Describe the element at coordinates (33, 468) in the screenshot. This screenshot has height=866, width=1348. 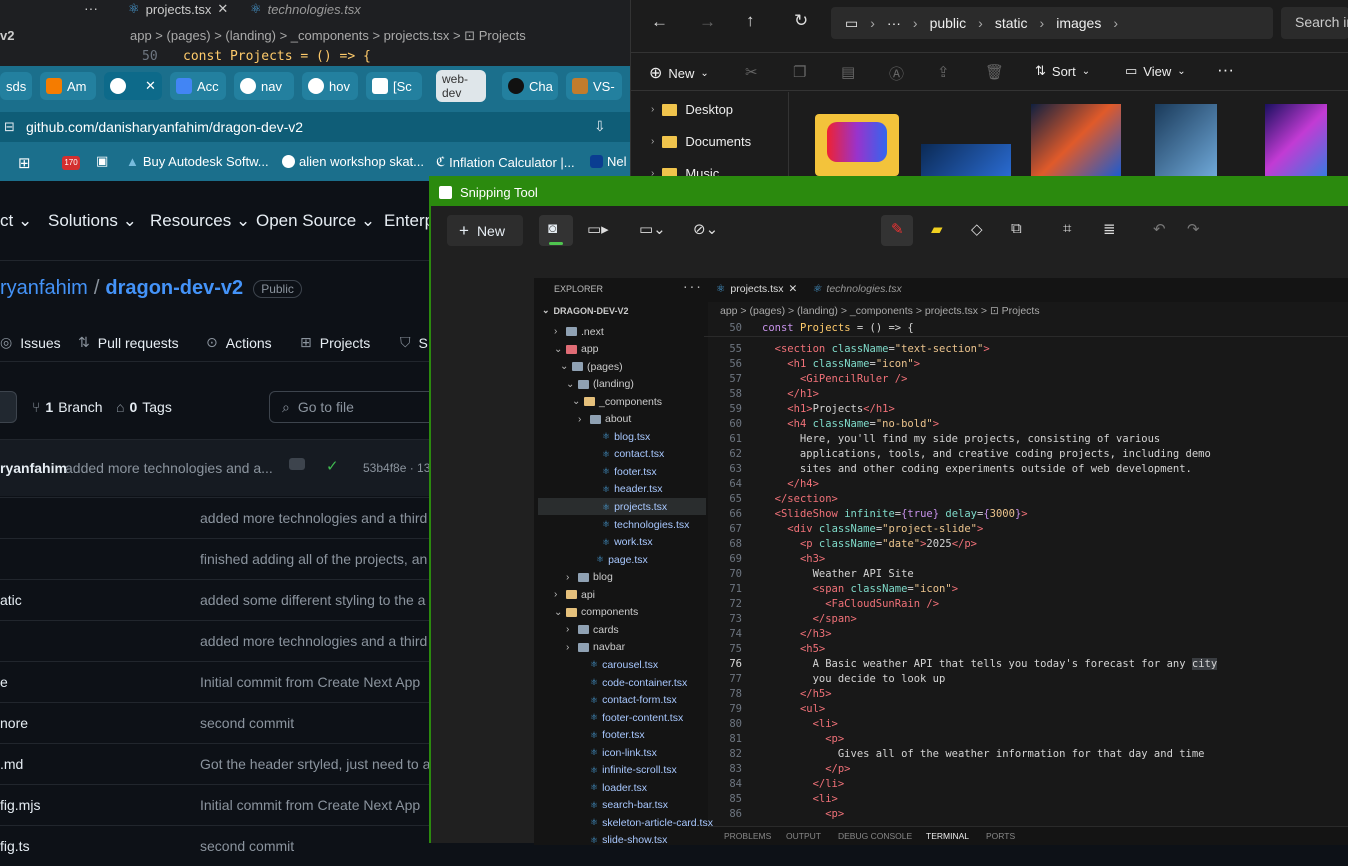
I see `commit-author: ryanfahim` at that location.